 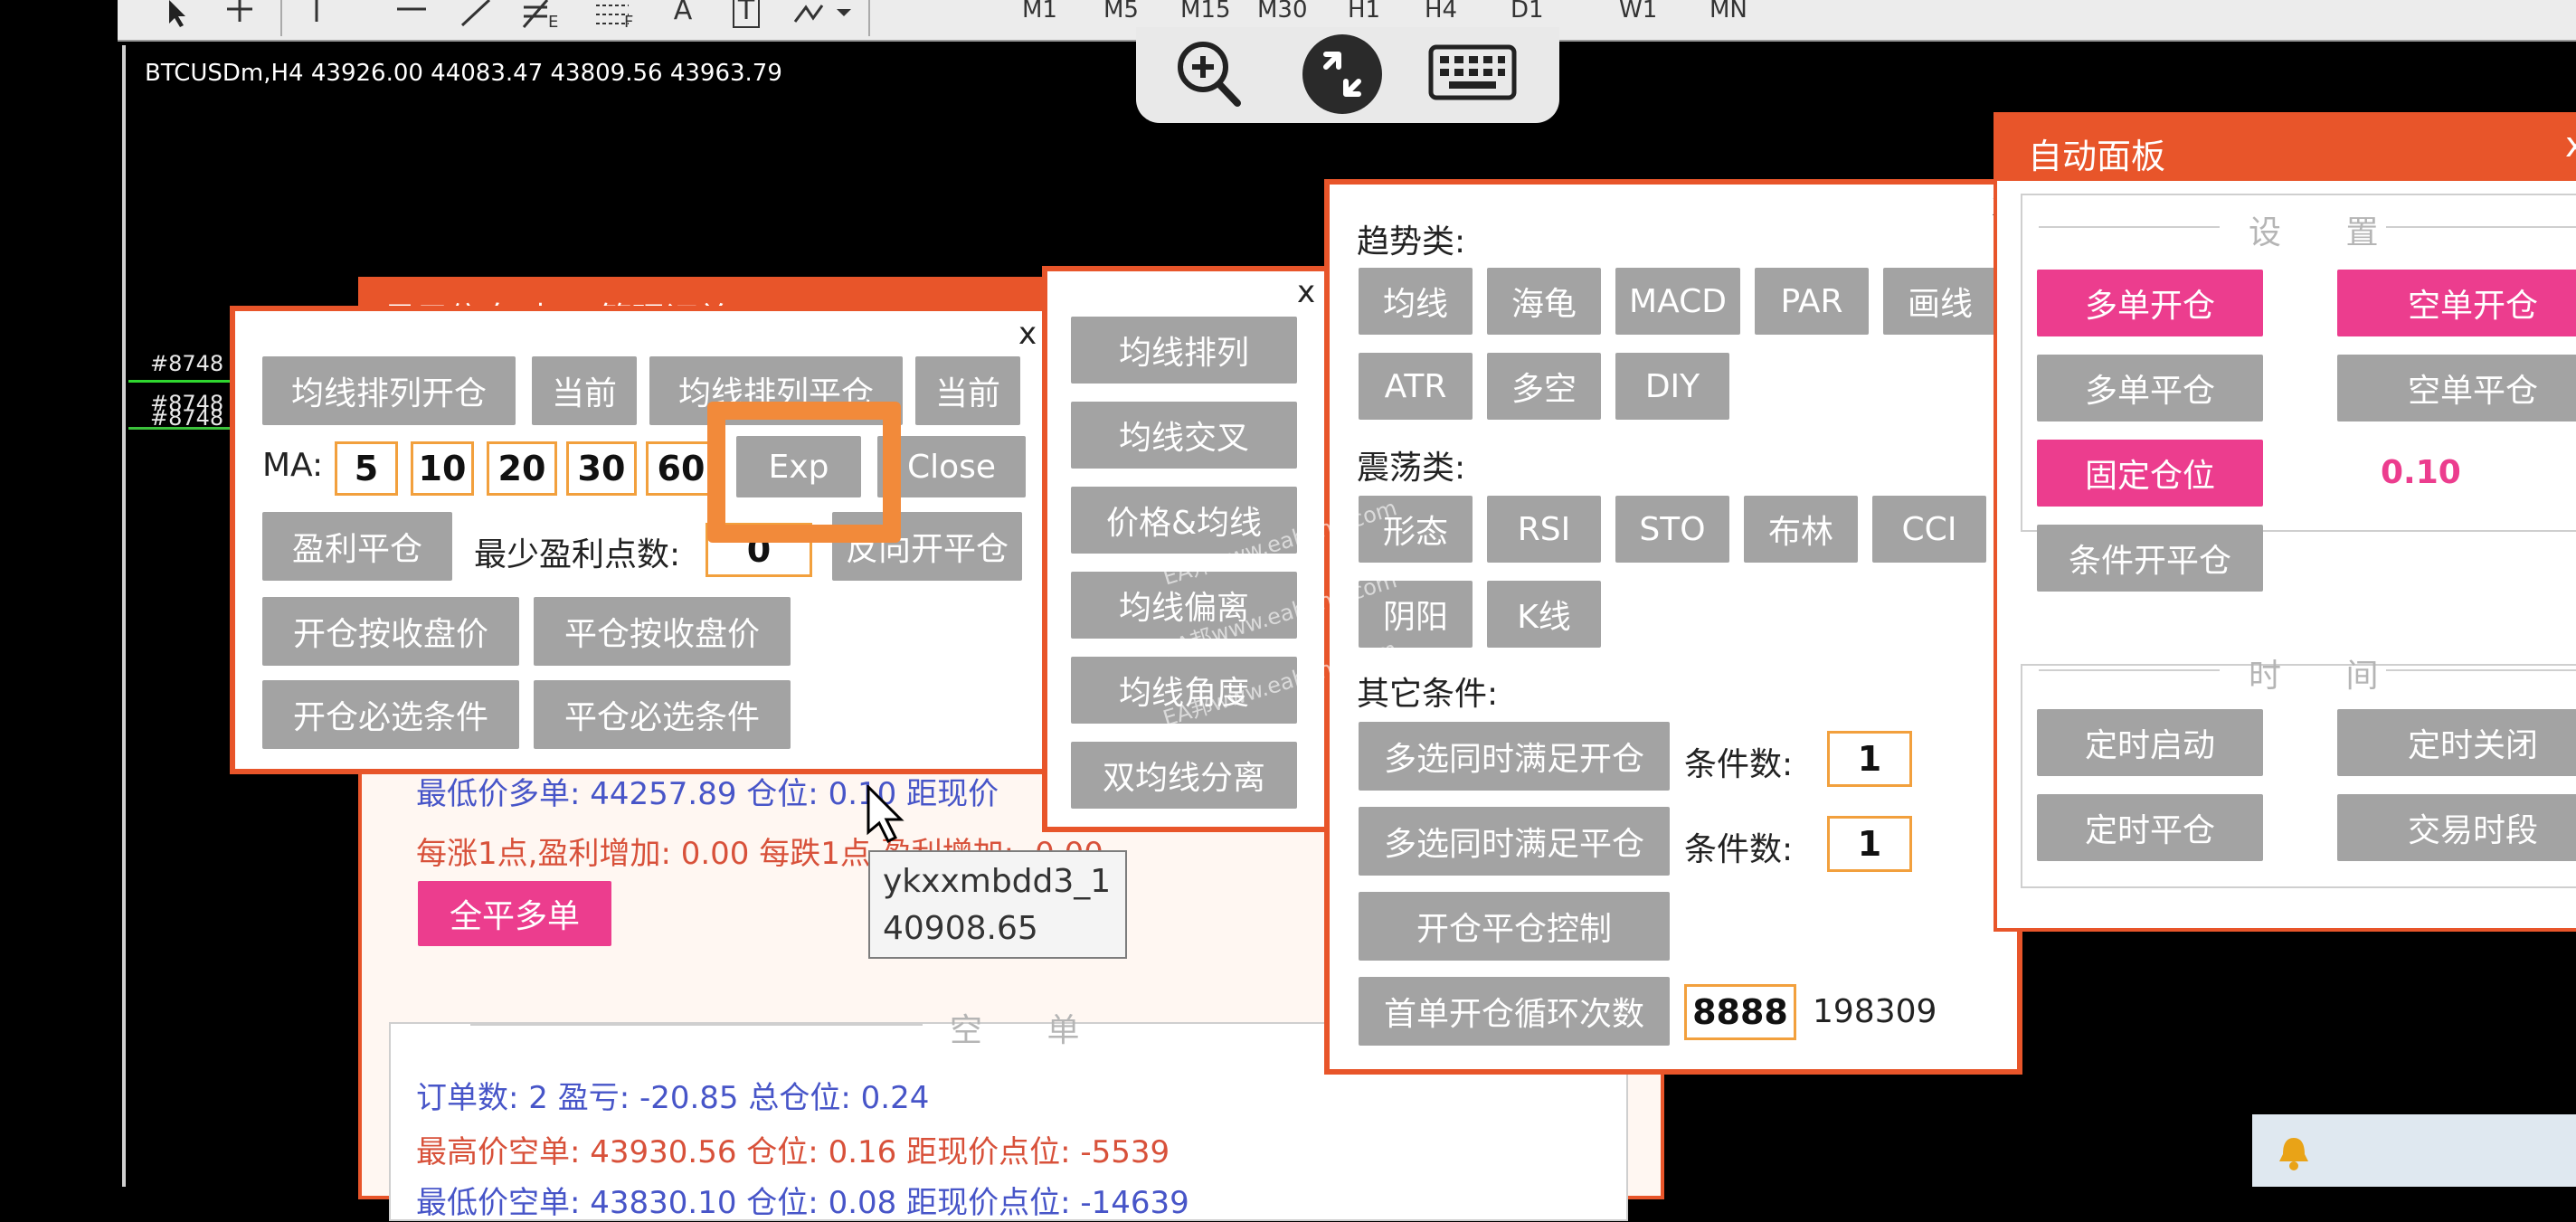 I want to click on multi-close-button: 多选同时满足平仓, so click(x=1515, y=841).